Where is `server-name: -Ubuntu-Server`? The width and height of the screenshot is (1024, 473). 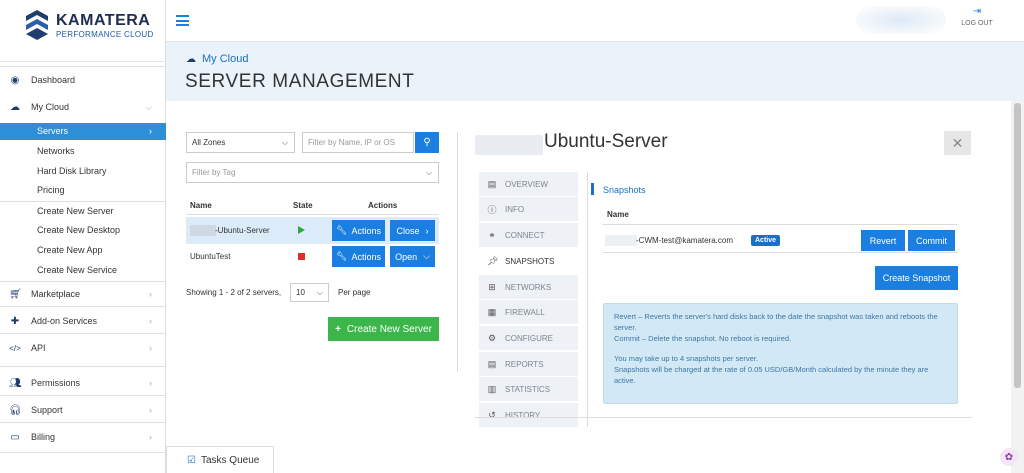
server-name: -Ubuntu-Server is located at coordinates (242, 230).